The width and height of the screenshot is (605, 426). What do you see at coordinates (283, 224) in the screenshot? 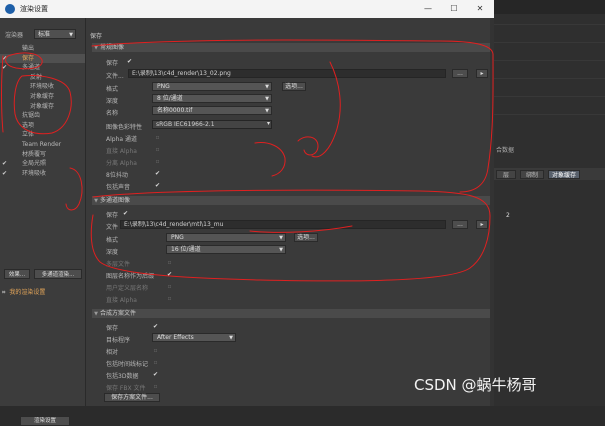
I see `multipass-file-path-field: E:\录制\13\c4d_render\mtl\13_mu` at bounding box center [283, 224].